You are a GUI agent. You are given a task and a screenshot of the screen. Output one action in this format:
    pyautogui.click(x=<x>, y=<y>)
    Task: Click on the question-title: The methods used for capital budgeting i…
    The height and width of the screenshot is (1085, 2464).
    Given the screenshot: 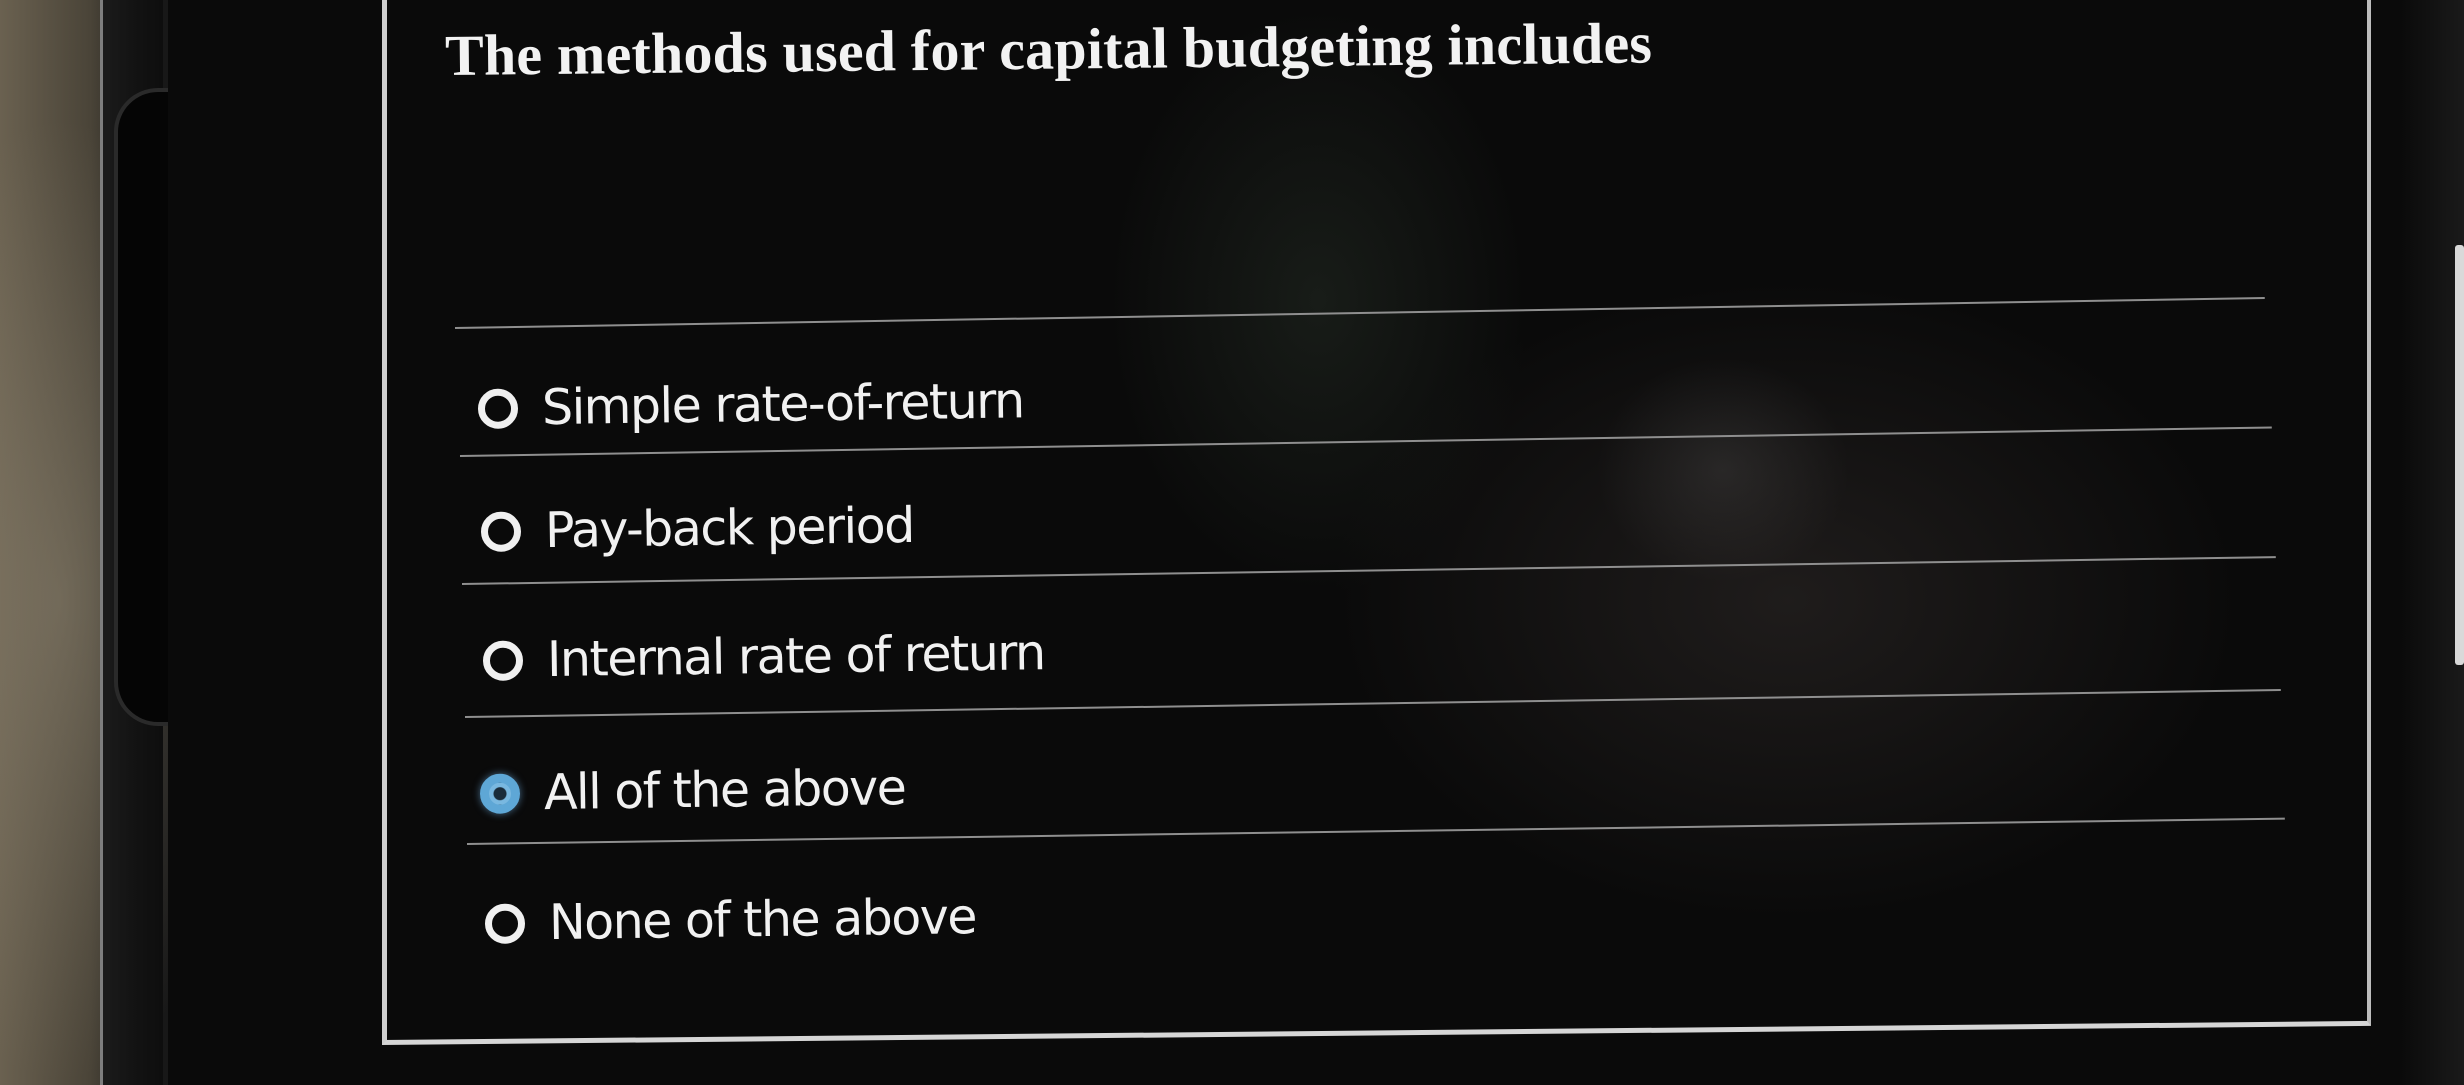 What is the action you would take?
    pyautogui.click(x=1048, y=49)
    